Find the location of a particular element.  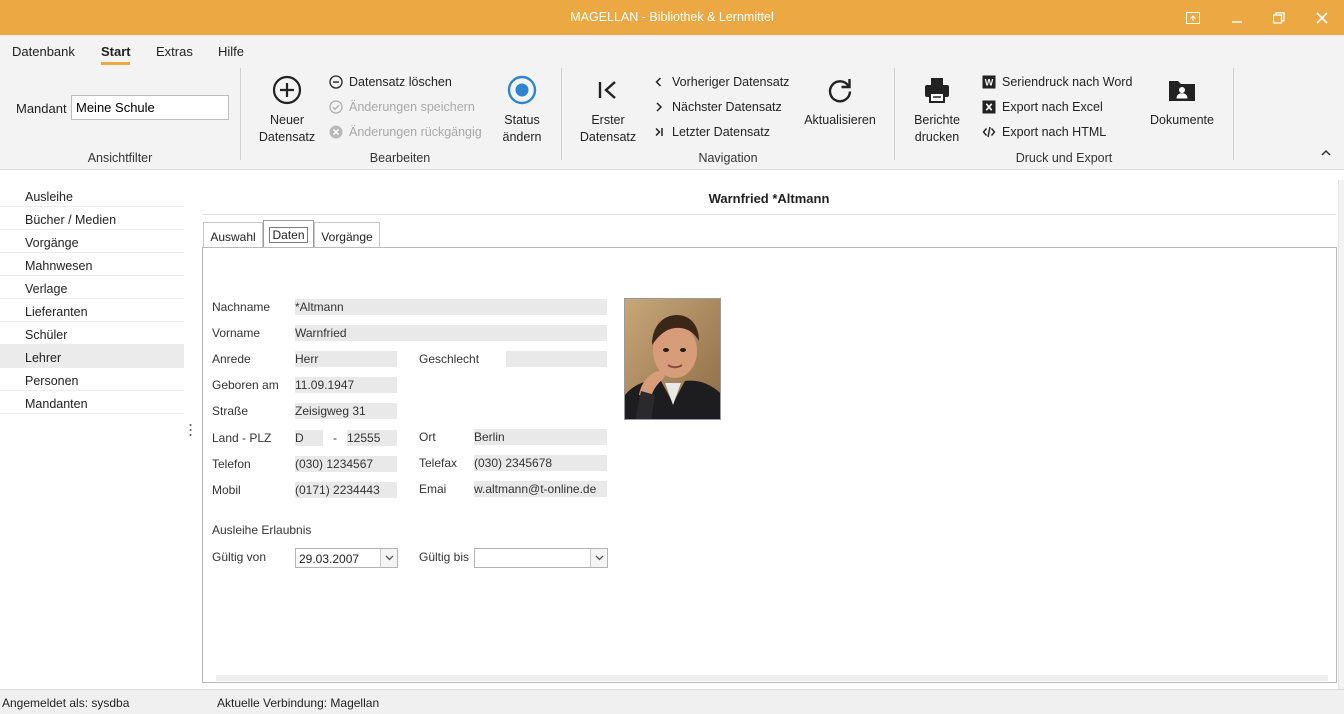

erster-datensatz-label-2: Datensatz is located at coordinates (608, 137).